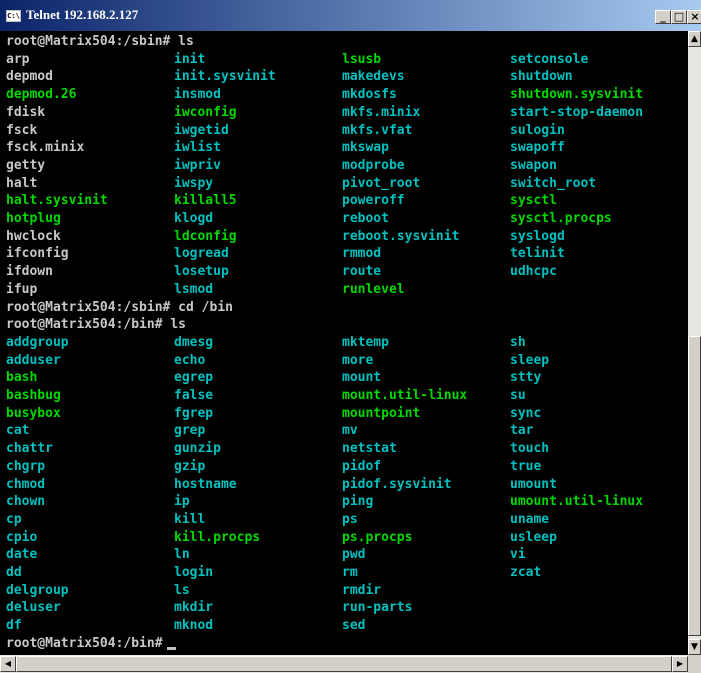 This screenshot has width=701, height=673. I want to click on file-entry: hwclock, so click(33, 236).